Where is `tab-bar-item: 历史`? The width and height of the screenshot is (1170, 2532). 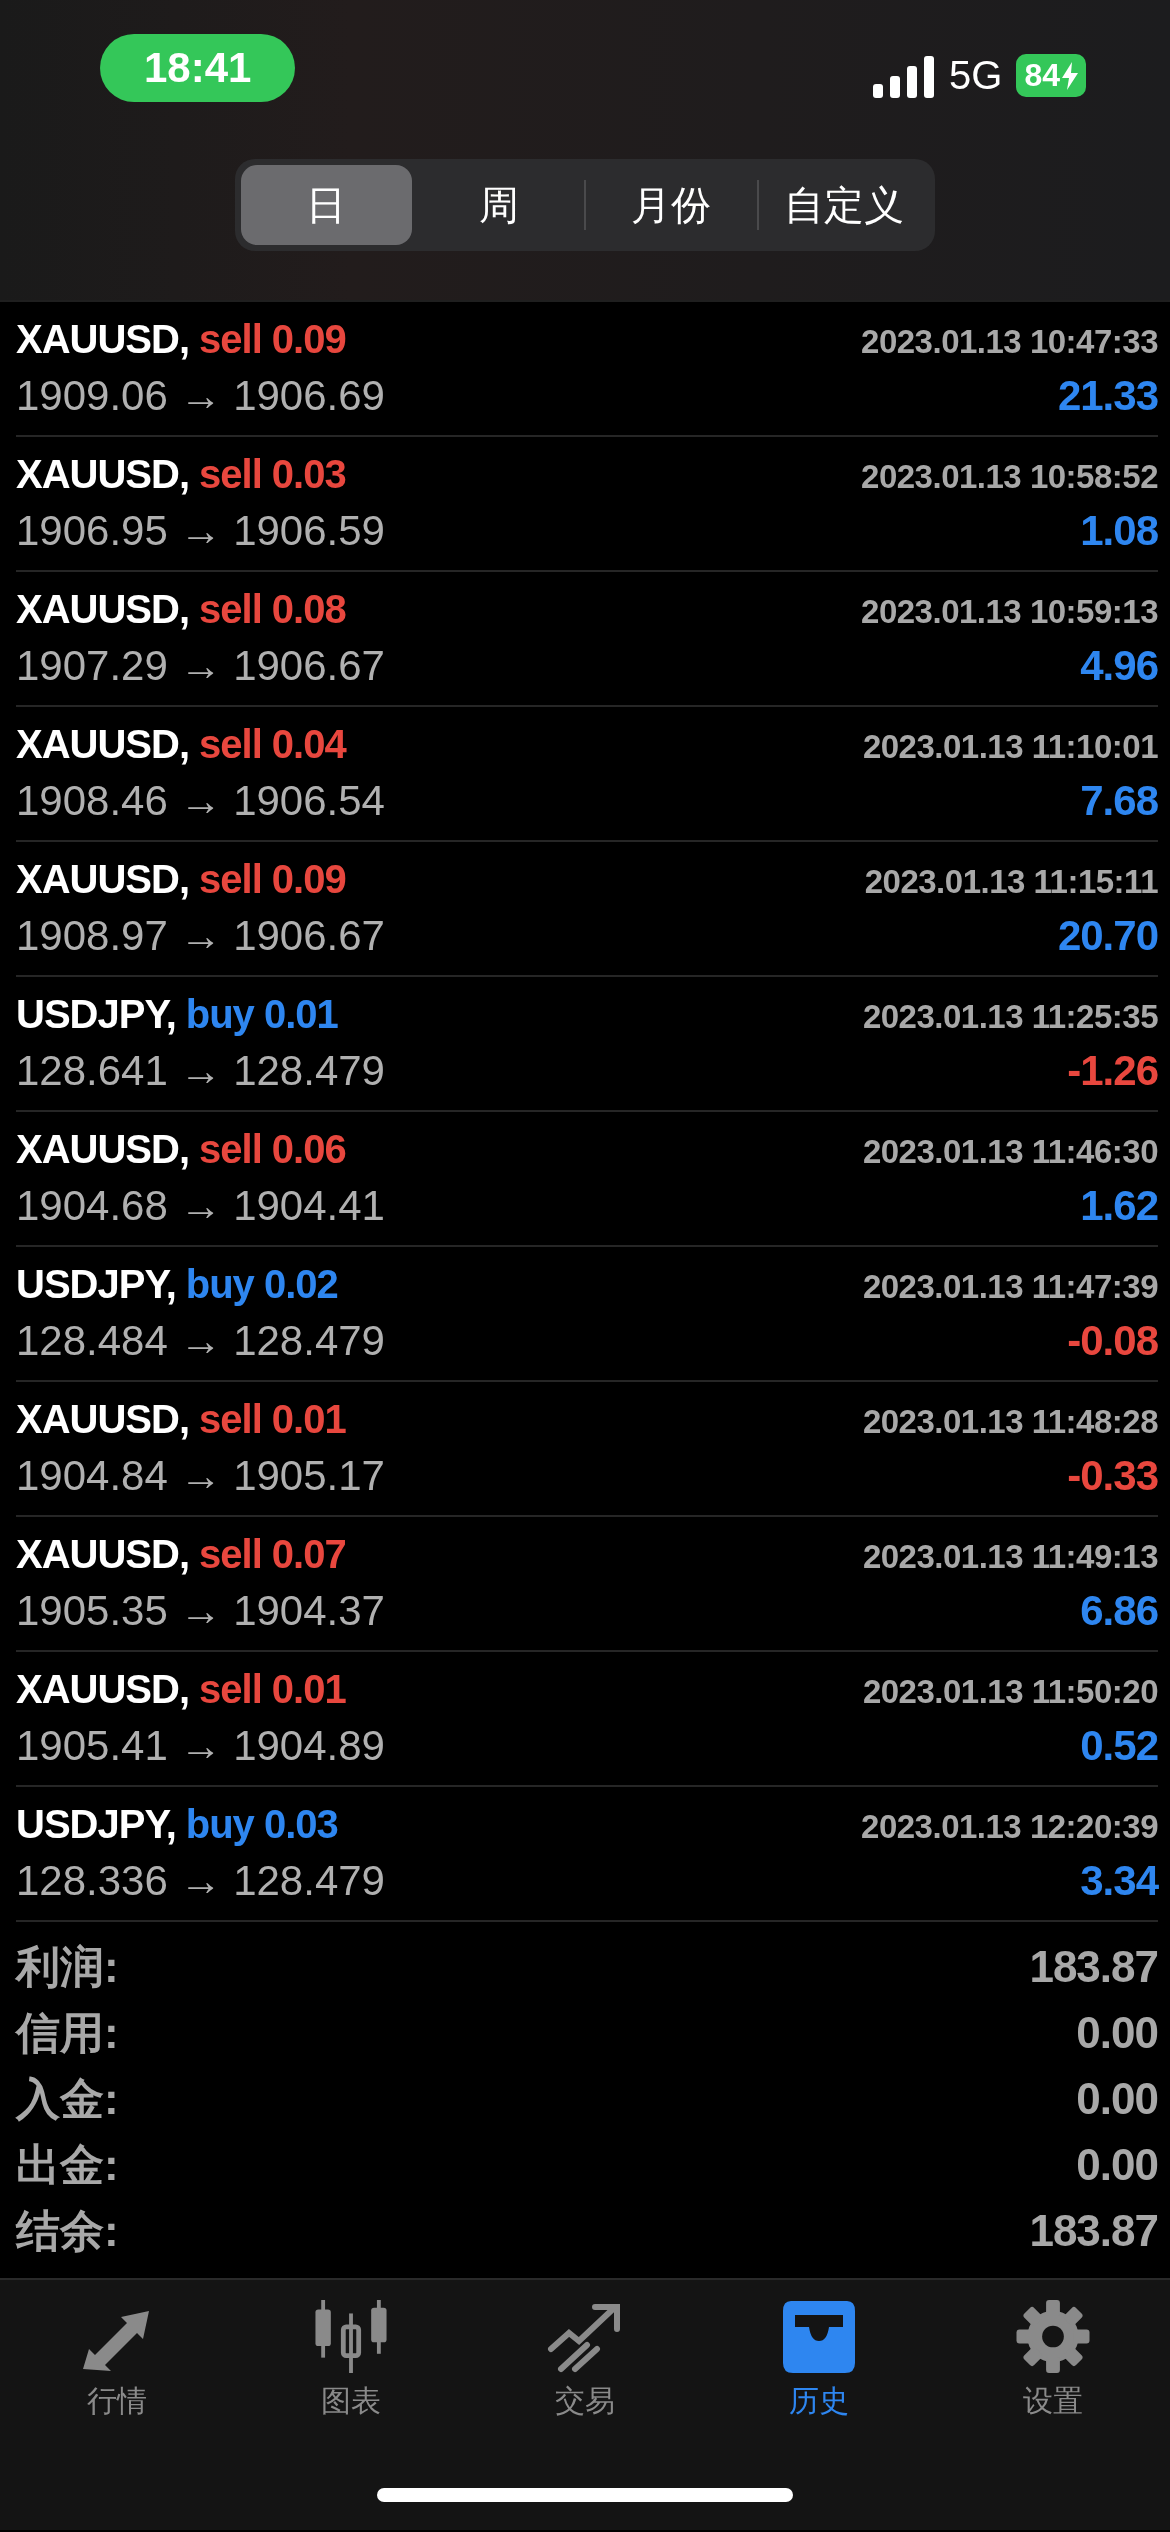
tab-bar-item: 历史 is located at coordinates (819, 2361).